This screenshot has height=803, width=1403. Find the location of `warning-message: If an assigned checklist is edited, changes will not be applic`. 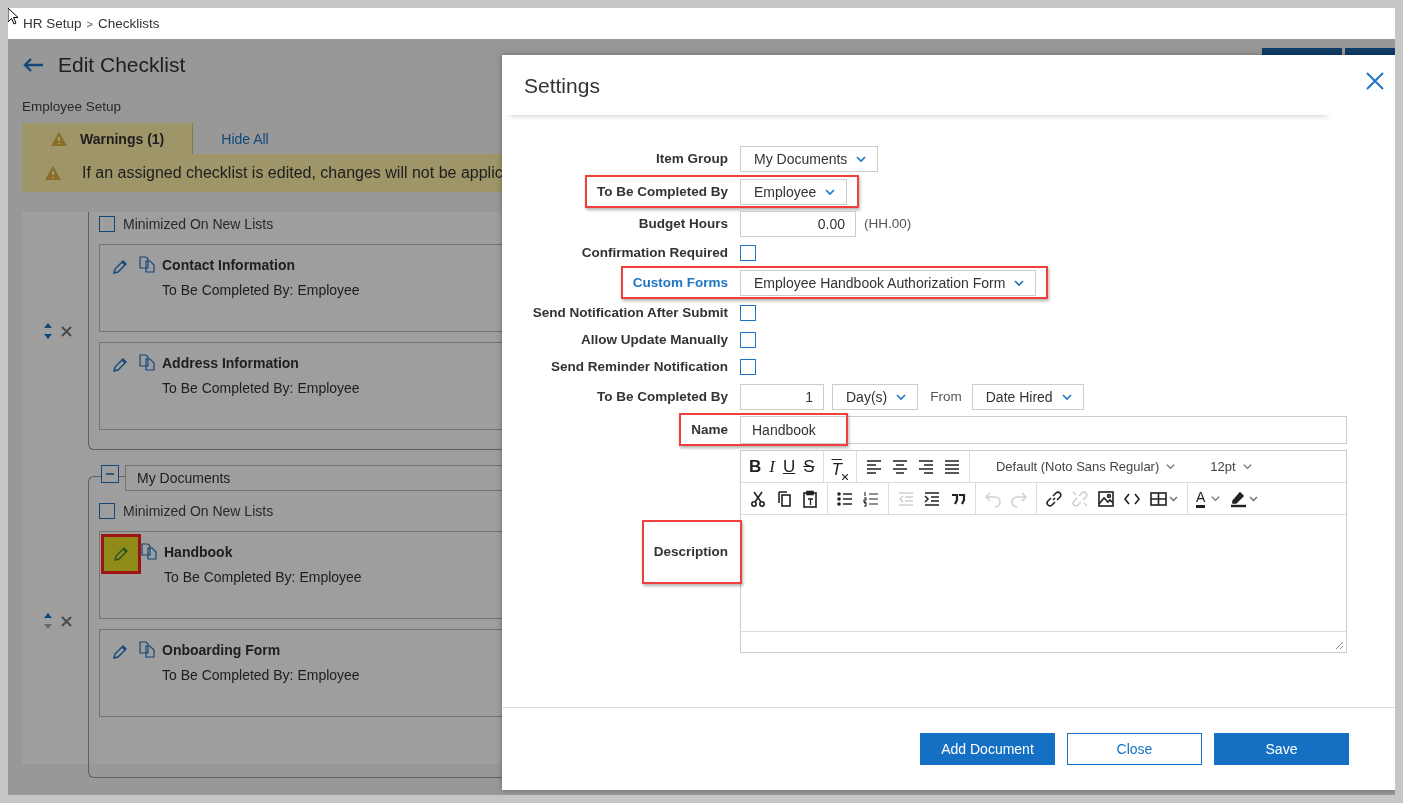

warning-message: If an assigned checklist is edited, changes will not be applic is located at coordinates (292, 173).